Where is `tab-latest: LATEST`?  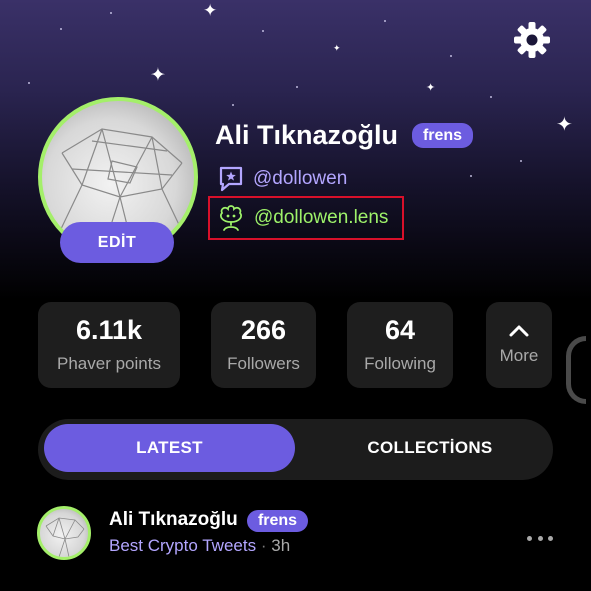
tab-latest: LATEST is located at coordinates (169, 448).